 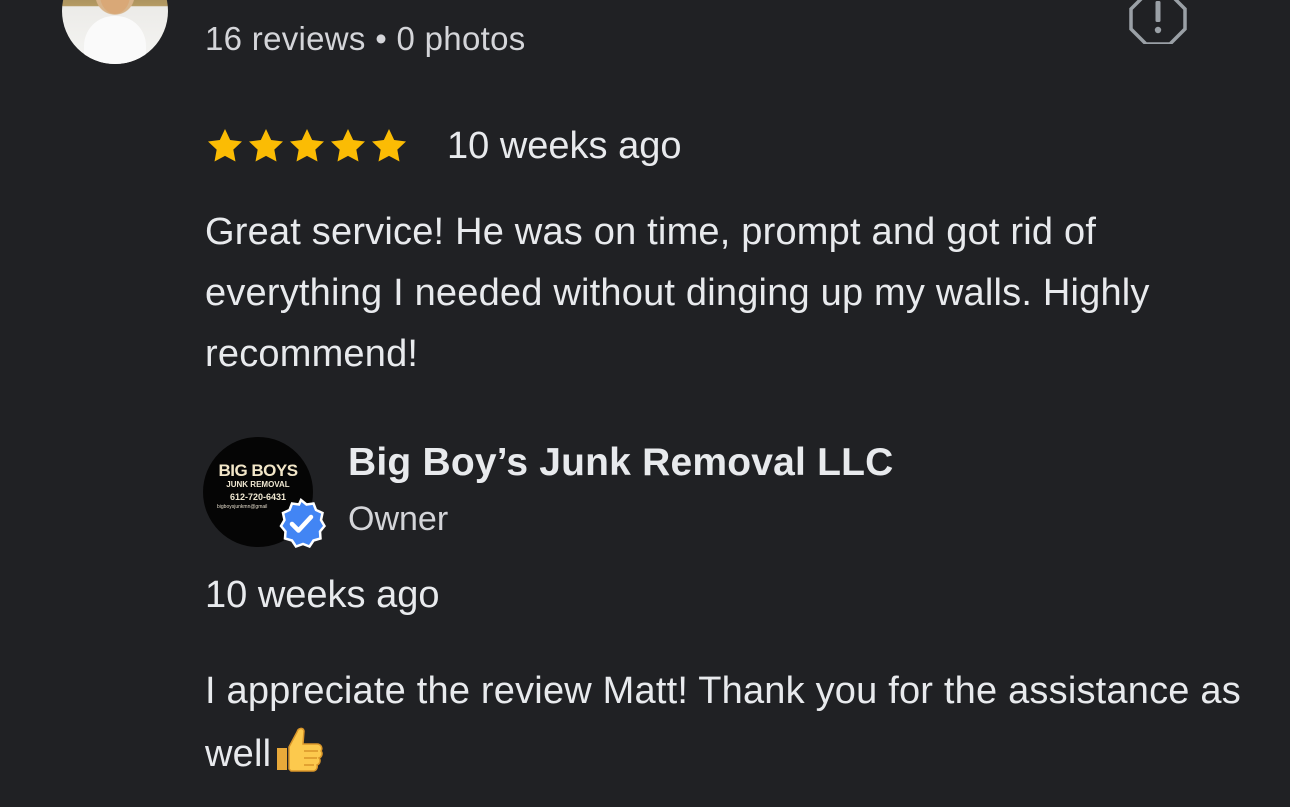 I want to click on reviewer-avatar, so click(x=115, y=32).